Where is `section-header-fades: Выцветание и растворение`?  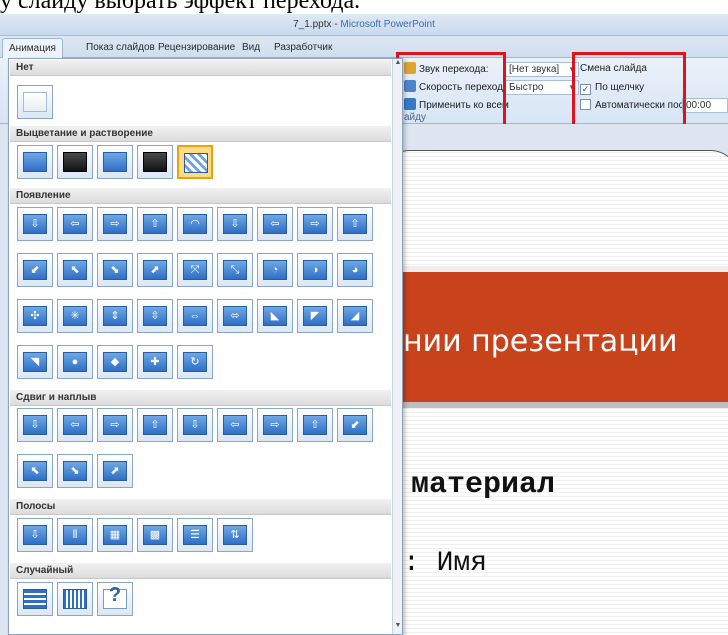 section-header-fades: Выцветание и растворение is located at coordinates (200, 134).